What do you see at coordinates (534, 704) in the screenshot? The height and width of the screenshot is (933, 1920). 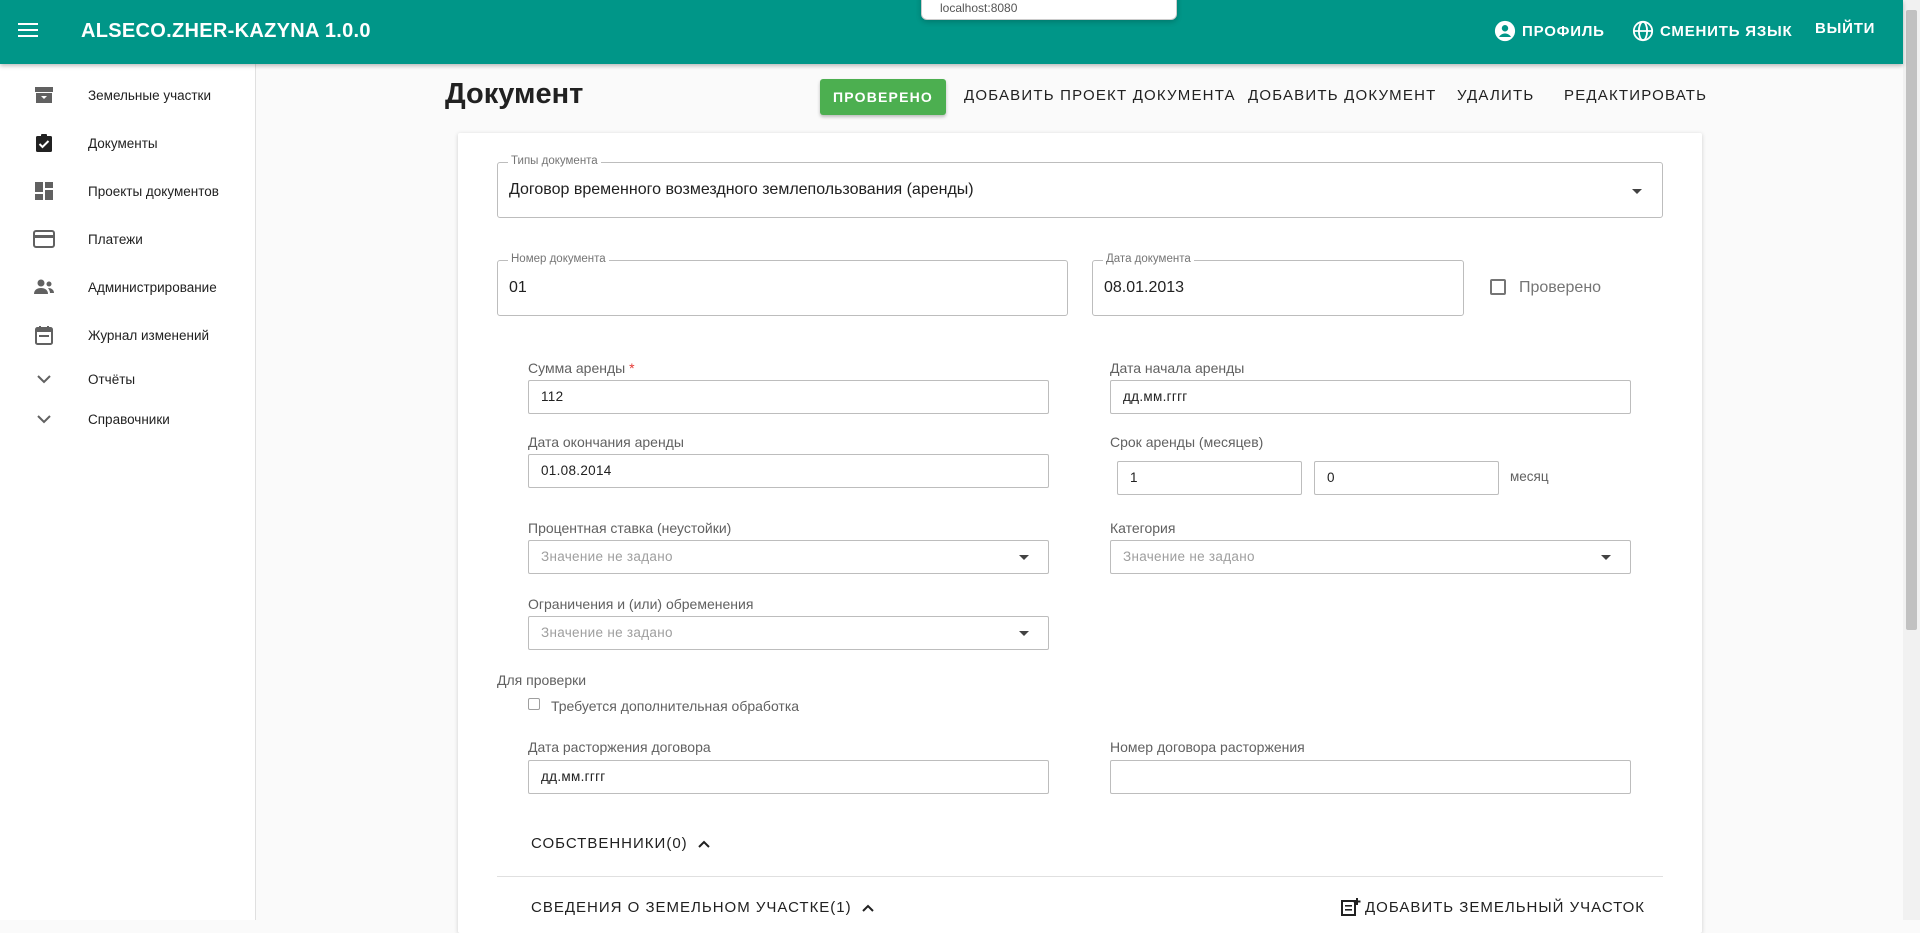 I see `extra-processing-checkbox` at bounding box center [534, 704].